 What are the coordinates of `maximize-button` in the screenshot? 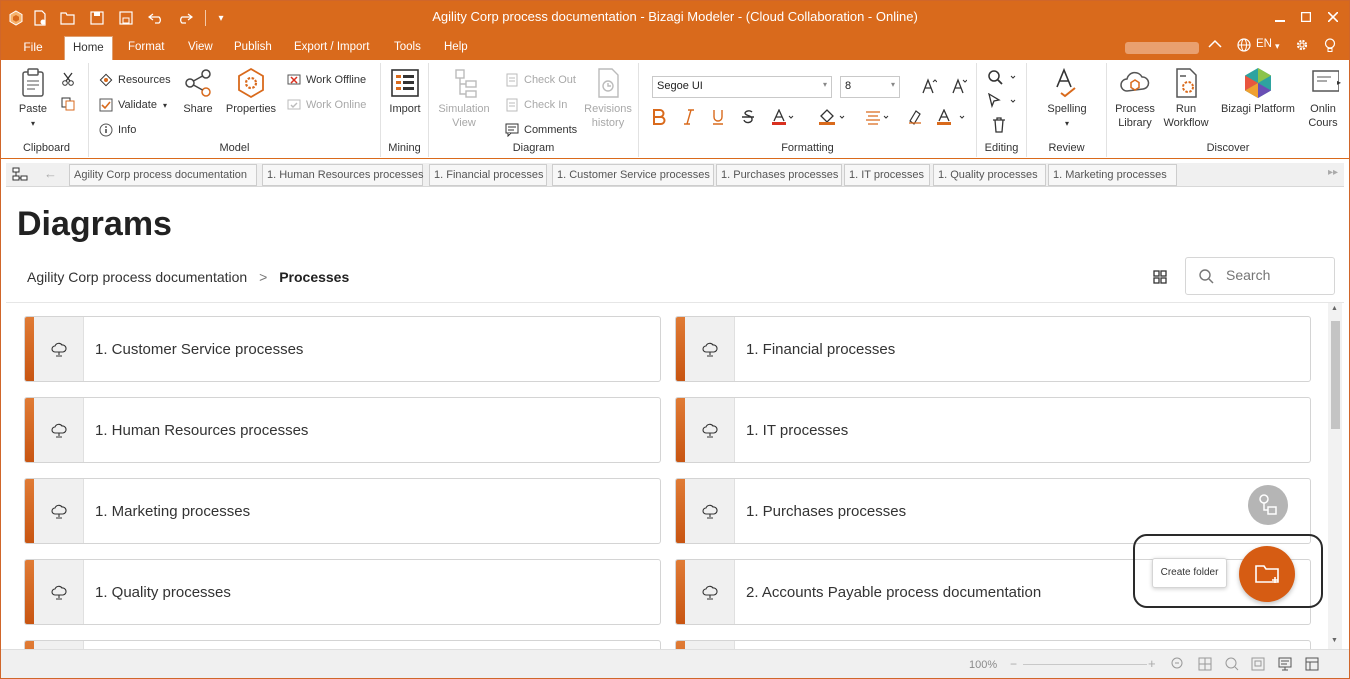 It's located at (1306, 17).